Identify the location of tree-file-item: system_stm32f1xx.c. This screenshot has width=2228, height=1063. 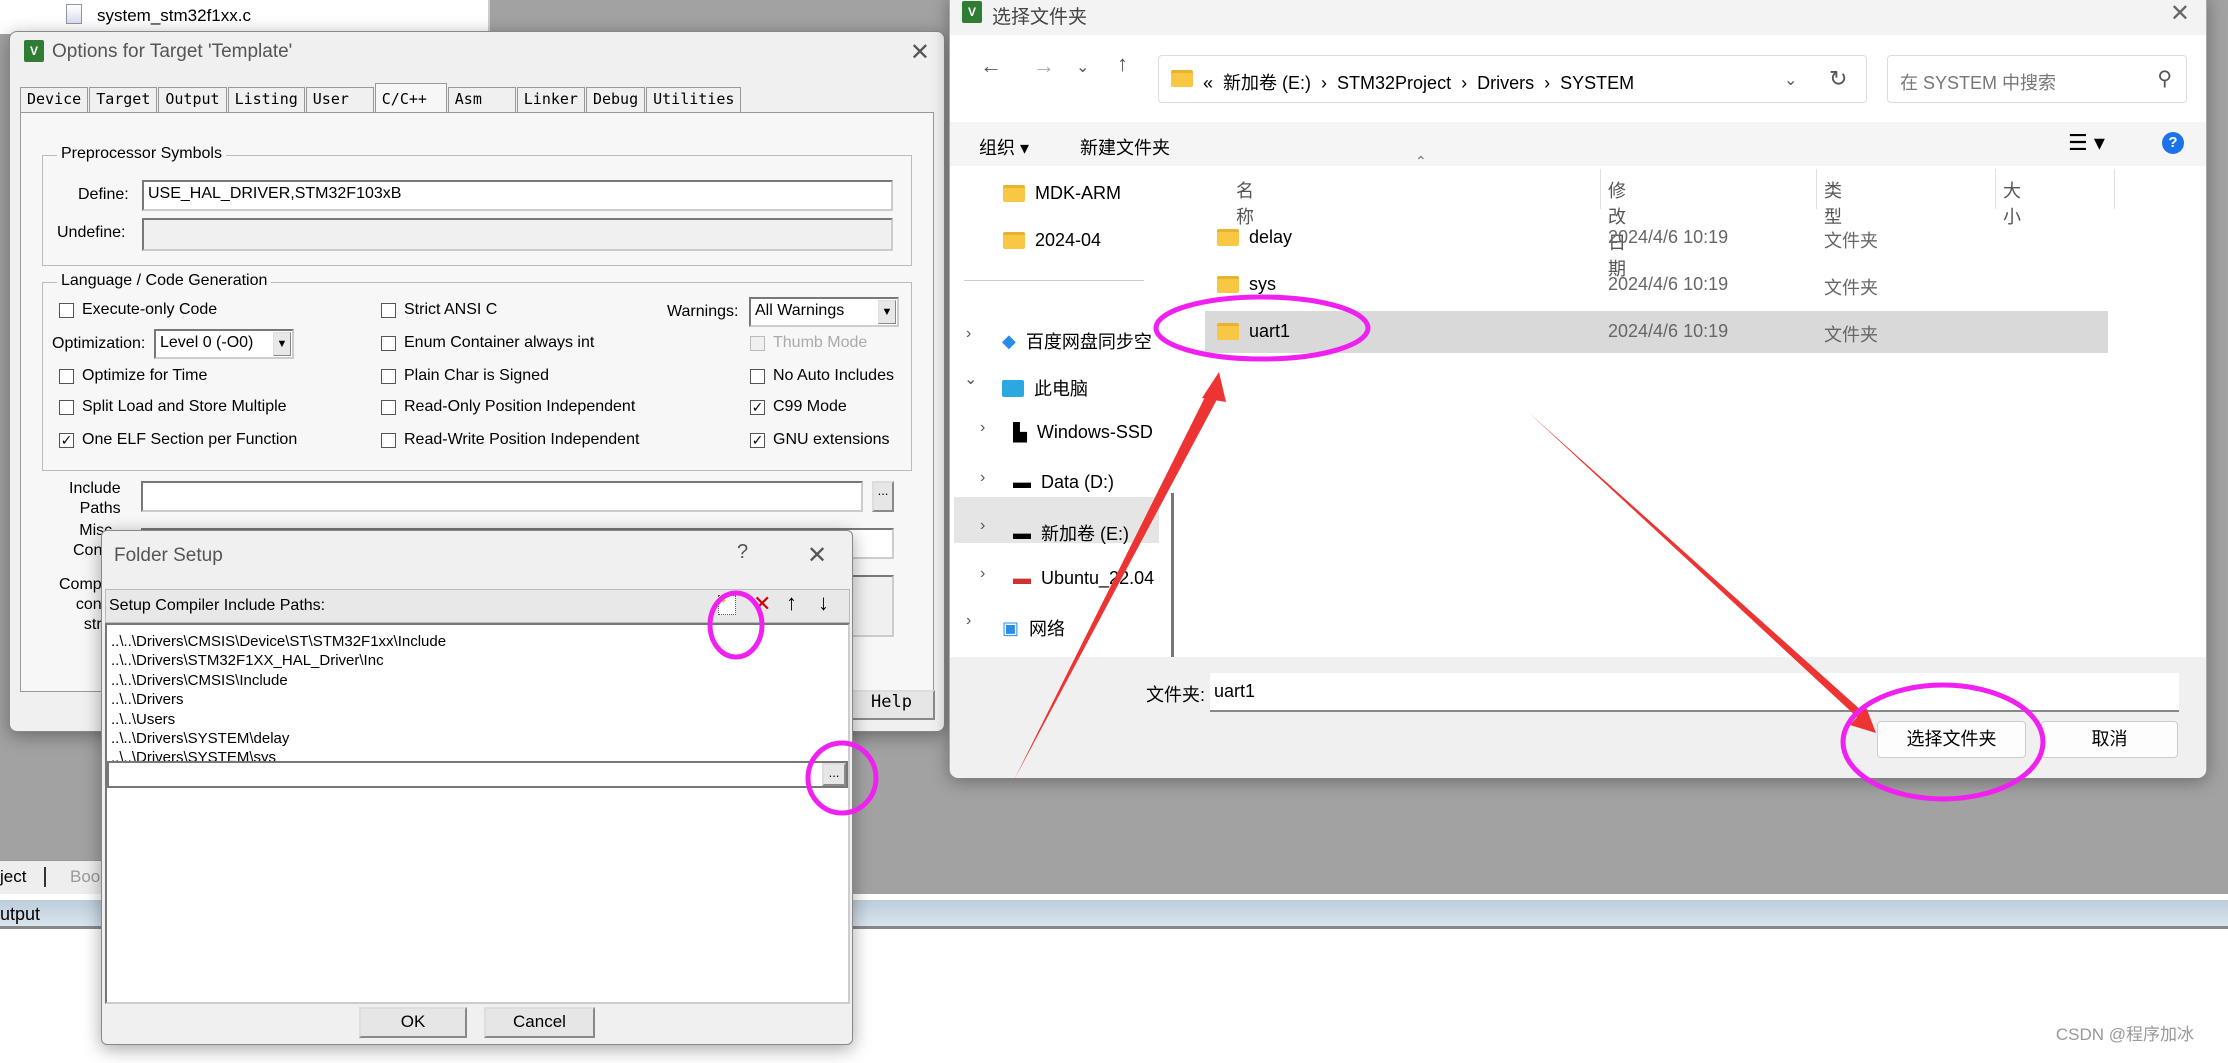
(174, 16).